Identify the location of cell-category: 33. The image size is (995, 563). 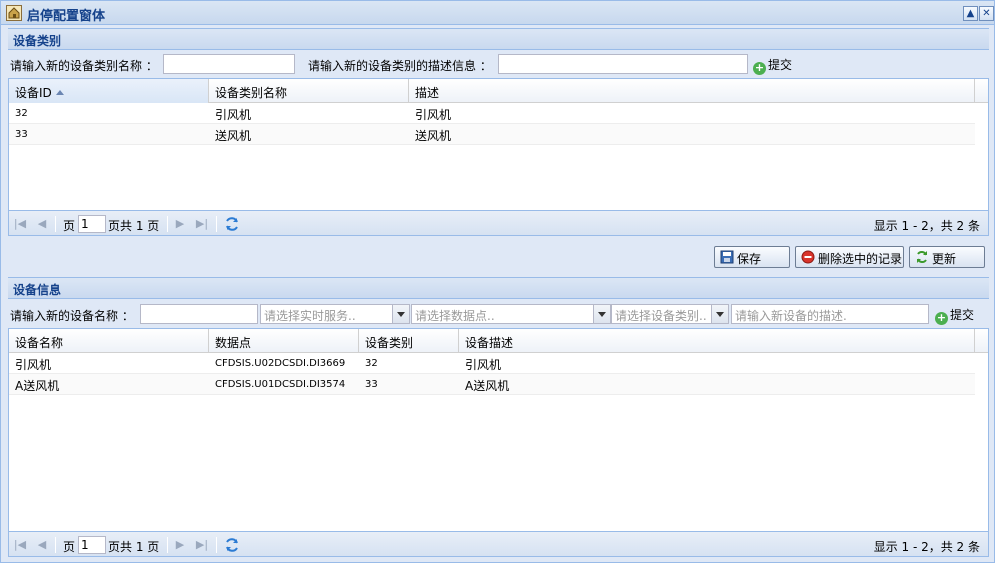
(371, 384).